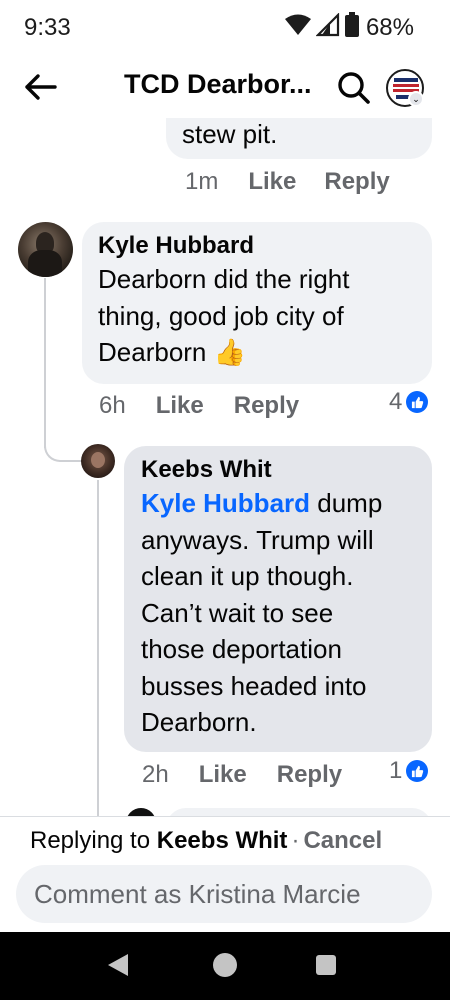 This screenshot has height=1000, width=450. What do you see at coordinates (152, 352) in the screenshot?
I see `comment-line-text: Dearborn` at bounding box center [152, 352].